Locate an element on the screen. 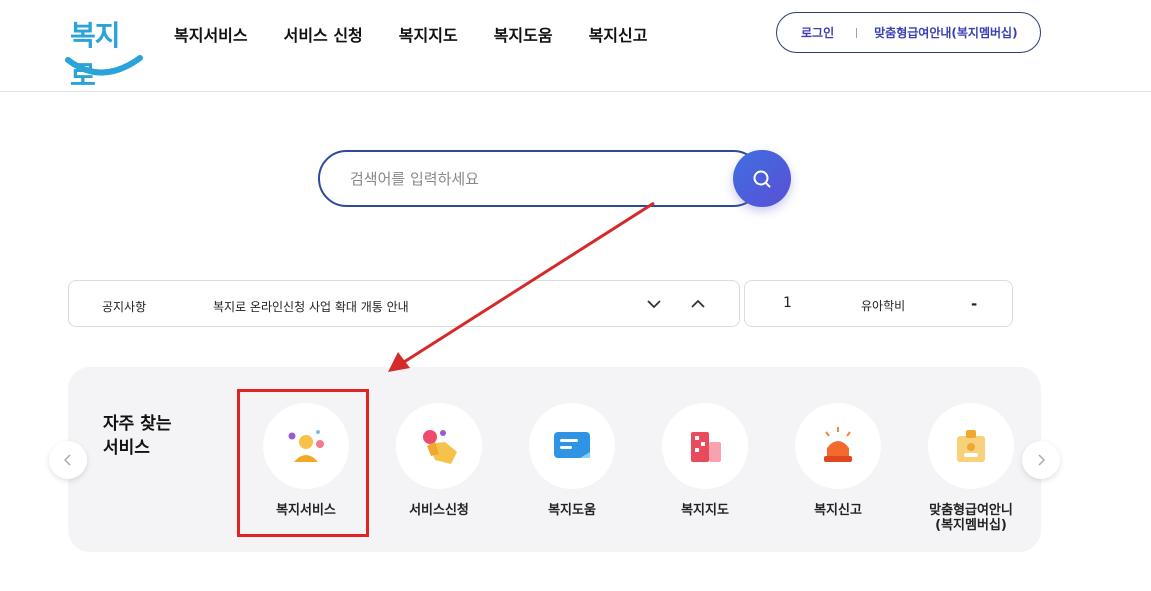 This screenshot has width=1151, height=591. service-help: 복지도움 is located at coordinates (572, 468).